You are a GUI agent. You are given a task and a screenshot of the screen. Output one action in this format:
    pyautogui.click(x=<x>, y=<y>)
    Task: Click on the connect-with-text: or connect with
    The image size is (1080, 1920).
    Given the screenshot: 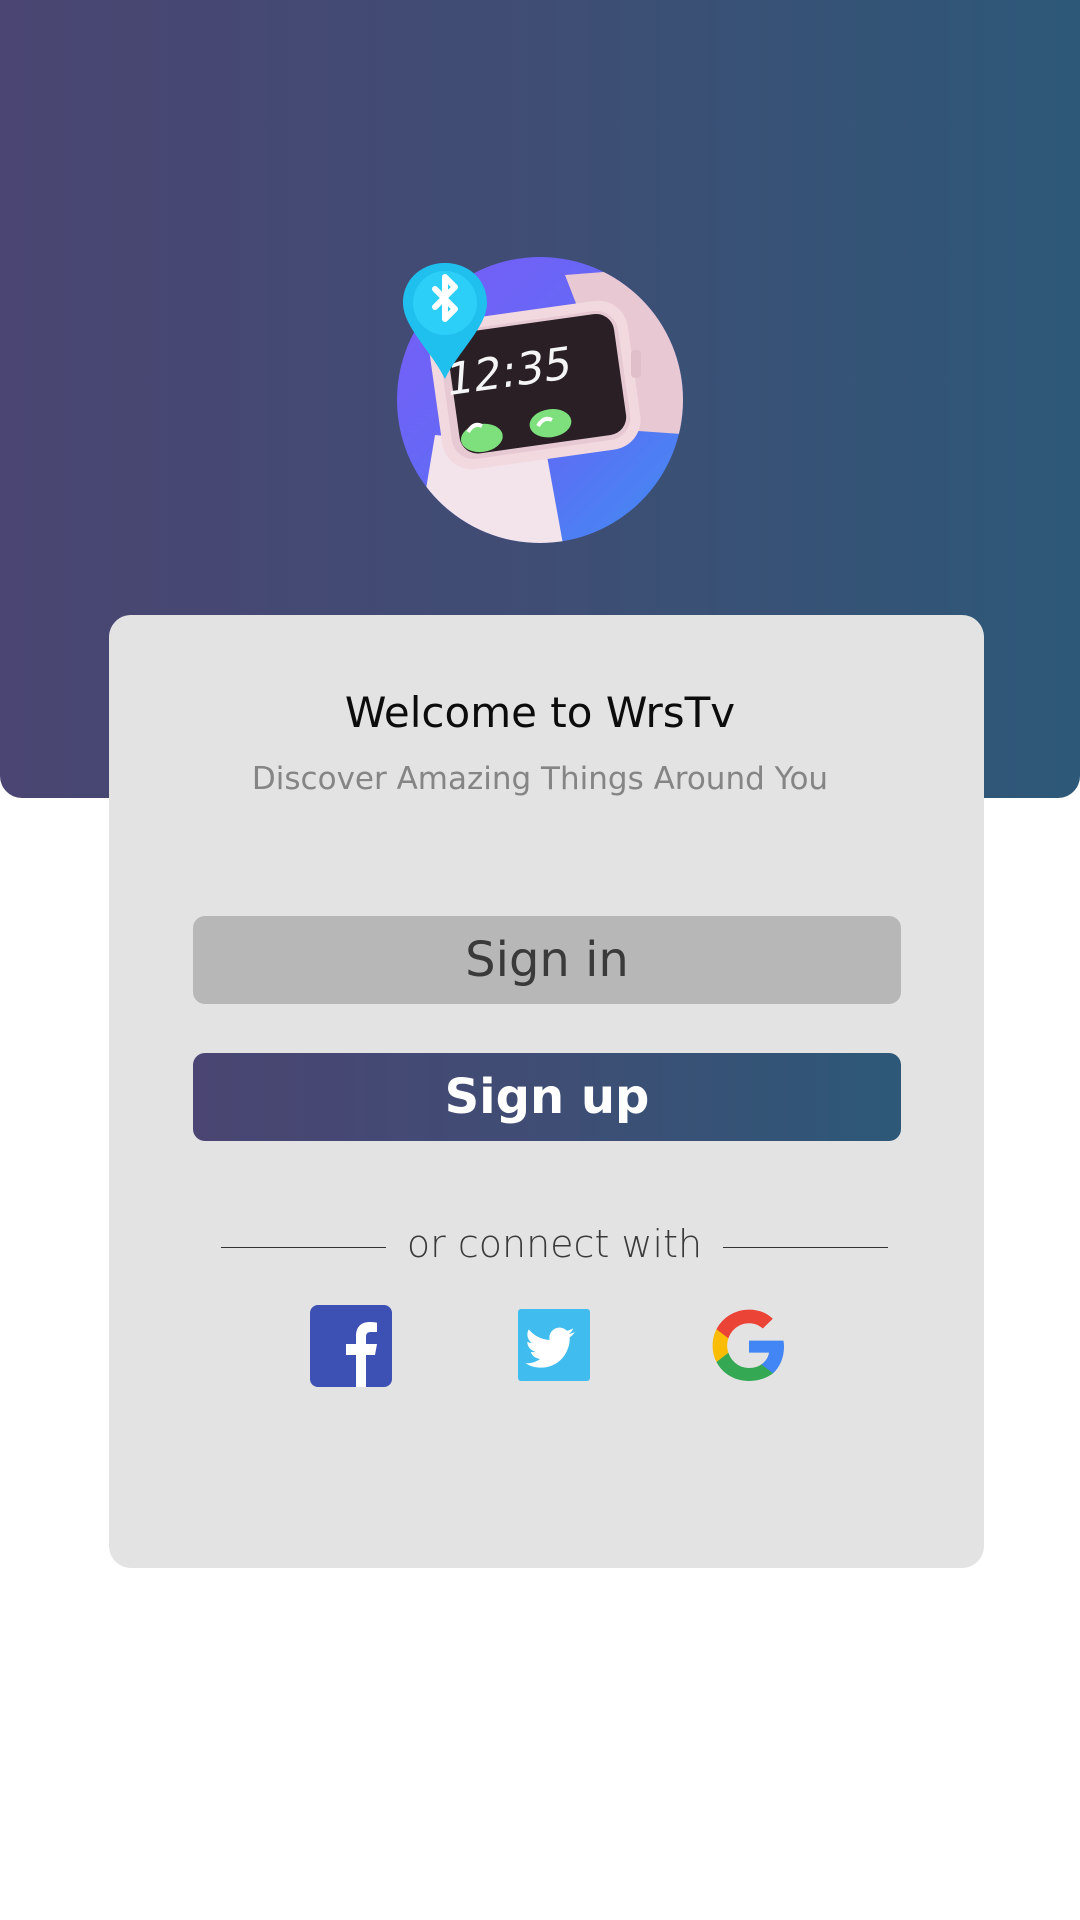 What is the action you would take?
    pyautogui.click(x=554, y=1244)
    